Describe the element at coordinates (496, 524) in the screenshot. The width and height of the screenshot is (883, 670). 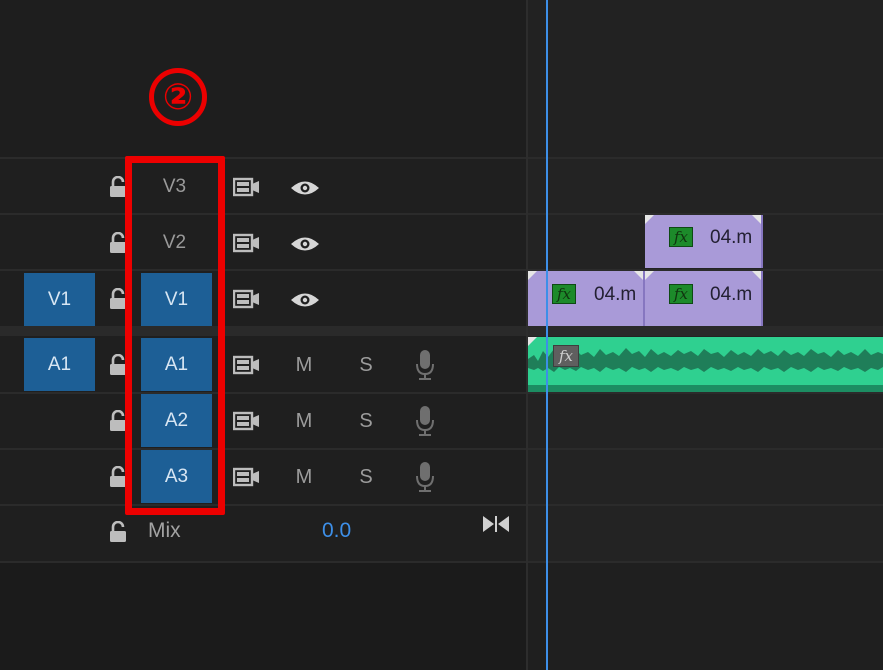
I see `go-to-in-out-icon` at that location.